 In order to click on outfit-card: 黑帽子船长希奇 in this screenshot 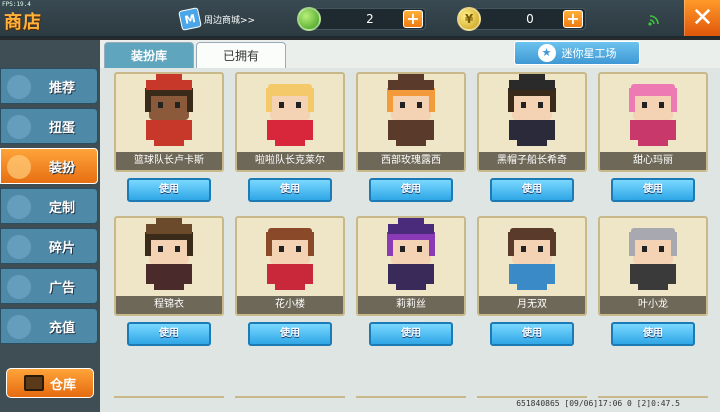, I will do `click(532, 122)`.